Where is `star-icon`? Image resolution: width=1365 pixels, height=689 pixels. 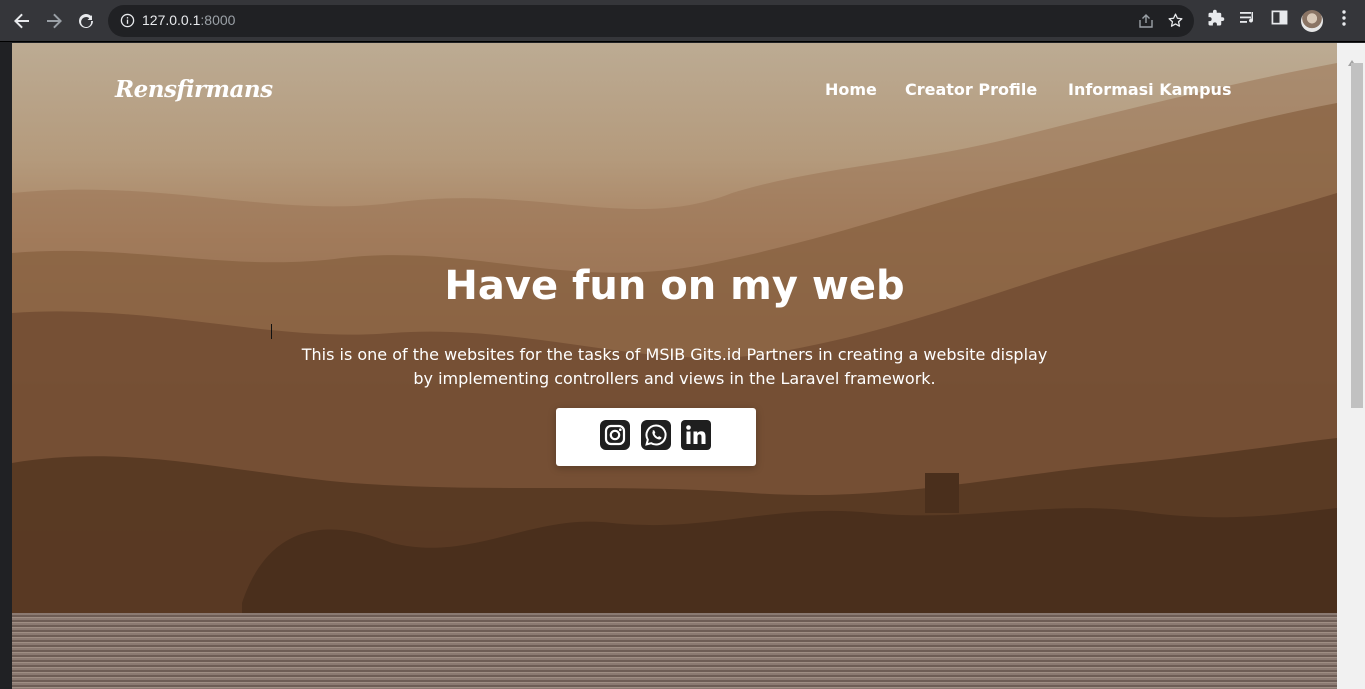
star-icon is located at coordinates (1175, 20).